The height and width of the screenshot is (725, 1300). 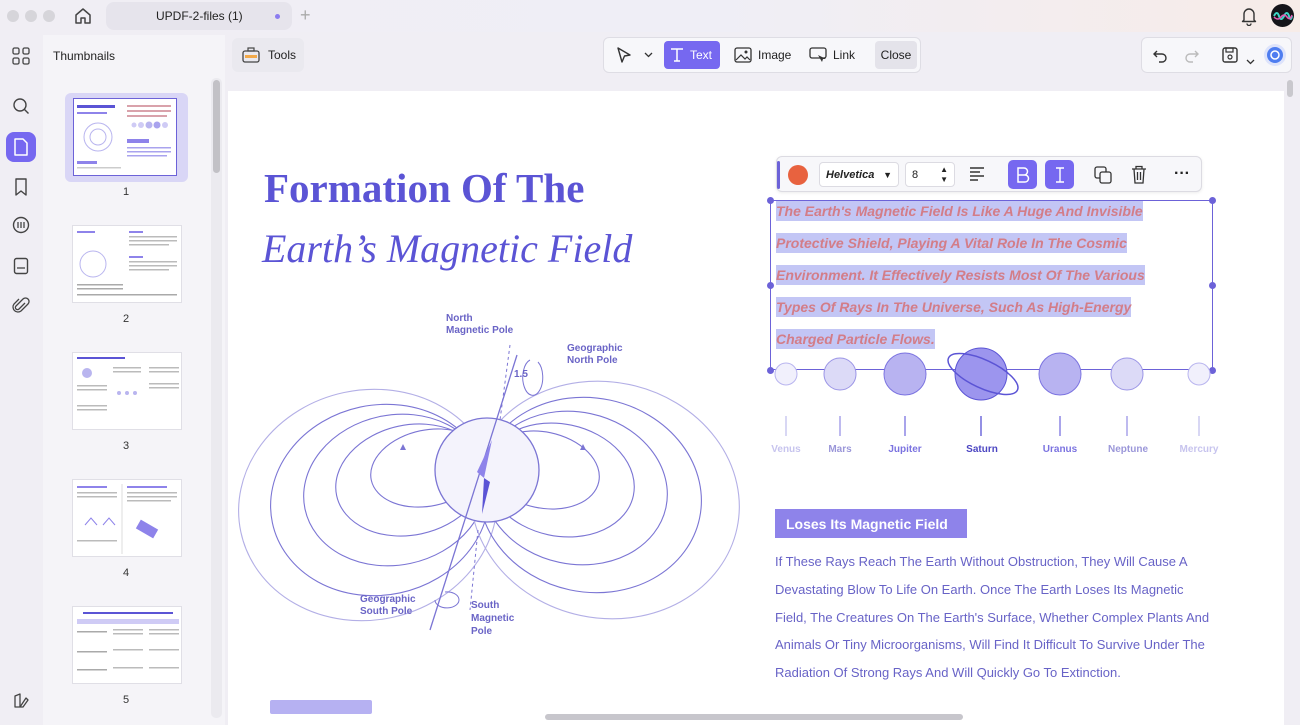 What do you see at coordinates (871, 523) in the screenshot?
I see `section-heading: Loses Its Magnetic Field` at bounding box center [871, 523].